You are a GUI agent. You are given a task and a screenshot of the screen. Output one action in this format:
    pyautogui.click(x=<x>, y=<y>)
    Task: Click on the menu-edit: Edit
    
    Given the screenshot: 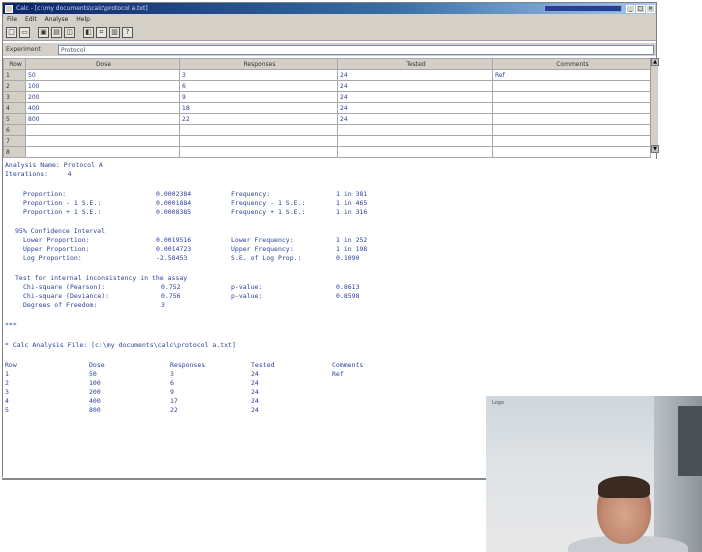 What is the action you would take?
    pyautogui.click(x=31, y=19)
    